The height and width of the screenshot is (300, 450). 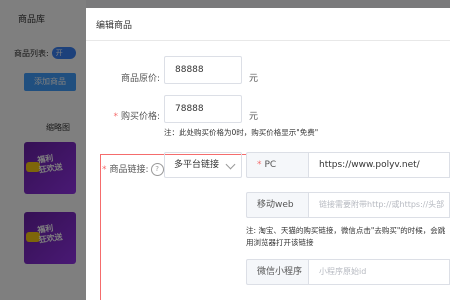 I want to click on price-note: 注：此处购买价格为0时，购买价格显示"免费", so click(x=241, y=132).